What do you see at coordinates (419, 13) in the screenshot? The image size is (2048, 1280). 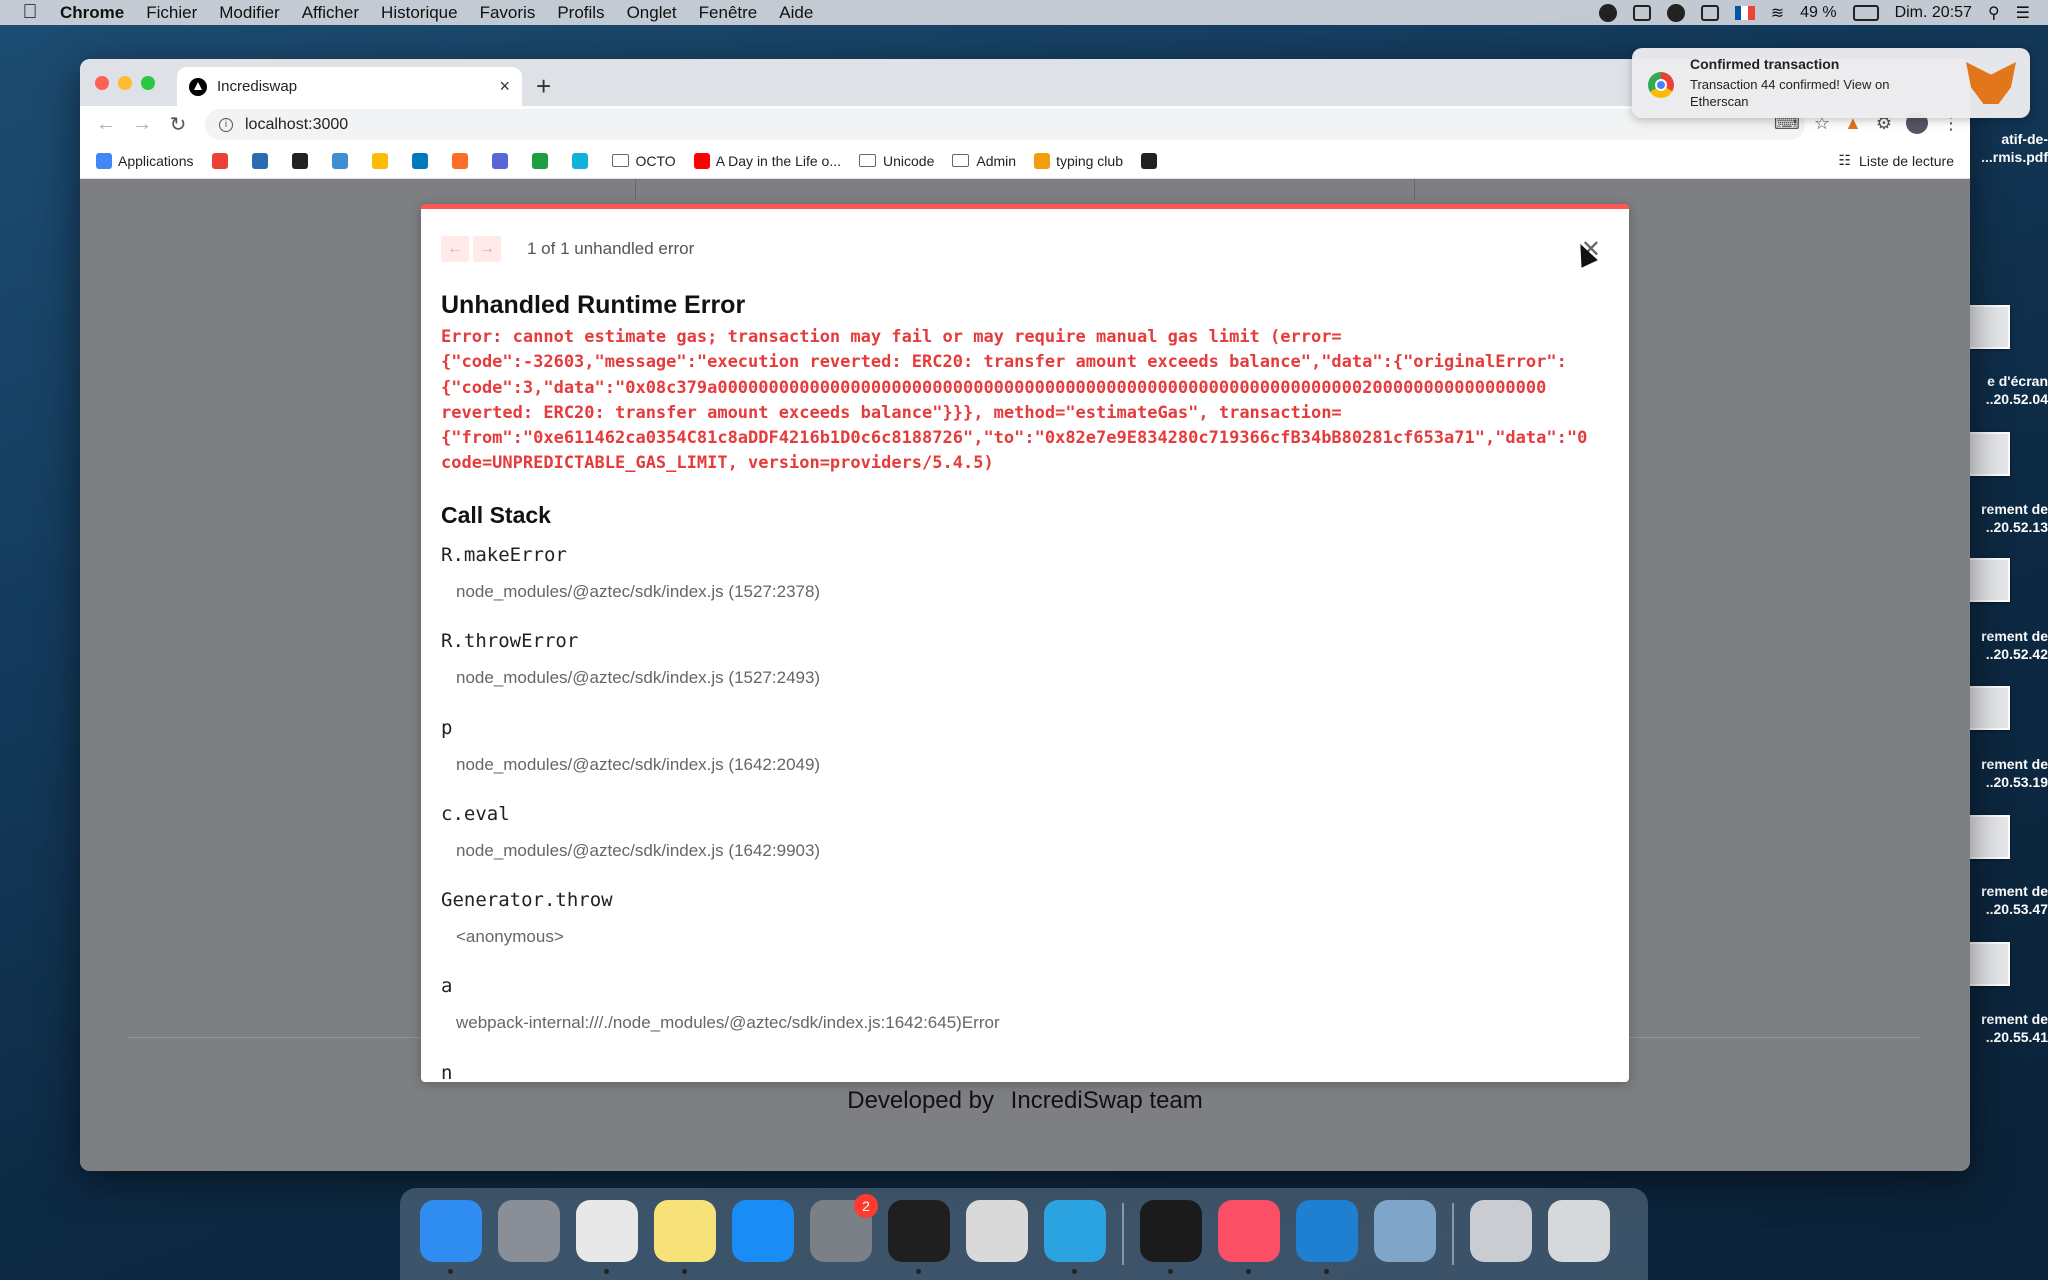 I see `menu-historique: Historique` at bounding box center [419, 13].